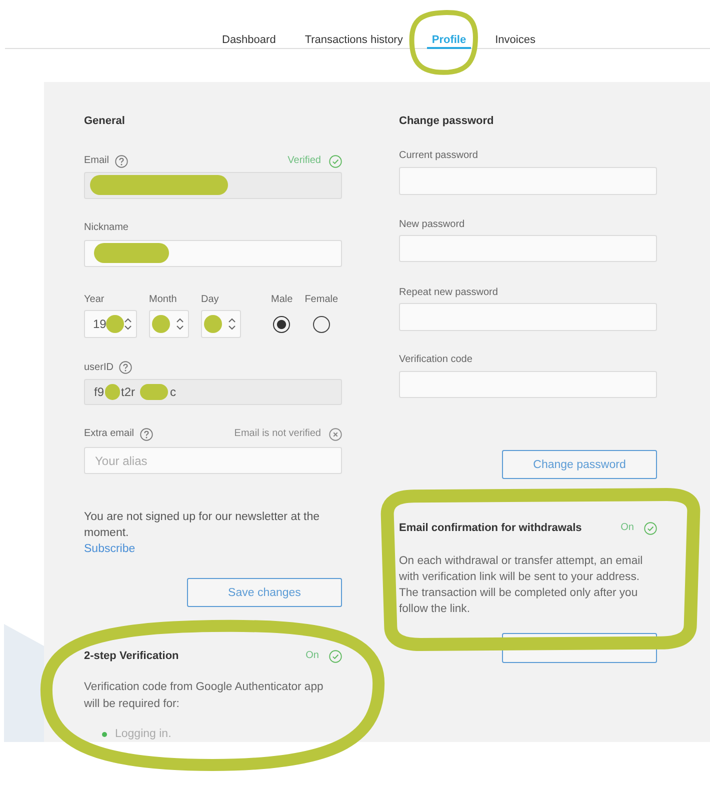 This screenshot has width=710, height=793. I want to click on field-label: Nickname, so click(106, 227).